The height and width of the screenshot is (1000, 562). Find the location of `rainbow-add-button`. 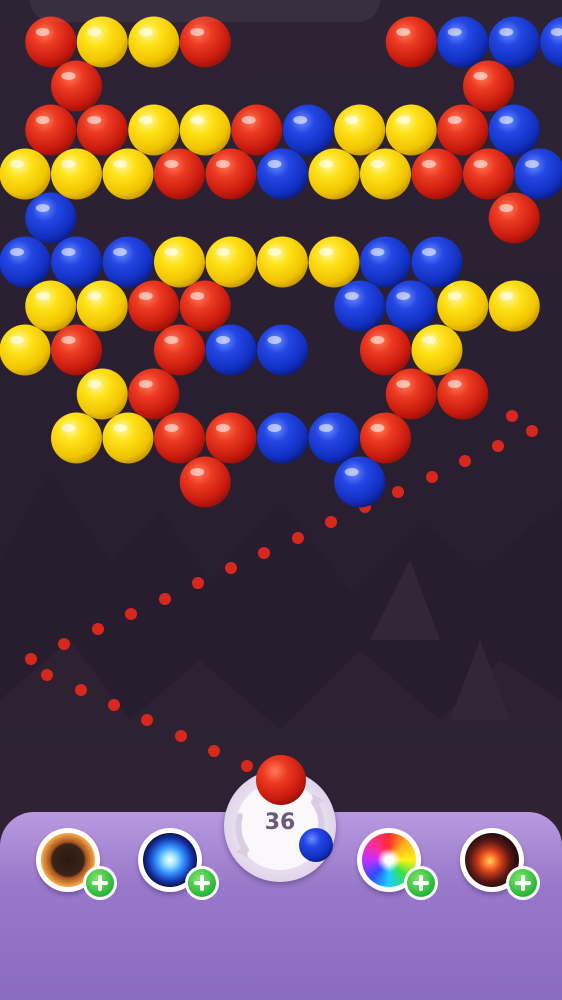

rainbow-add-button is located at coordinates (421, 883).